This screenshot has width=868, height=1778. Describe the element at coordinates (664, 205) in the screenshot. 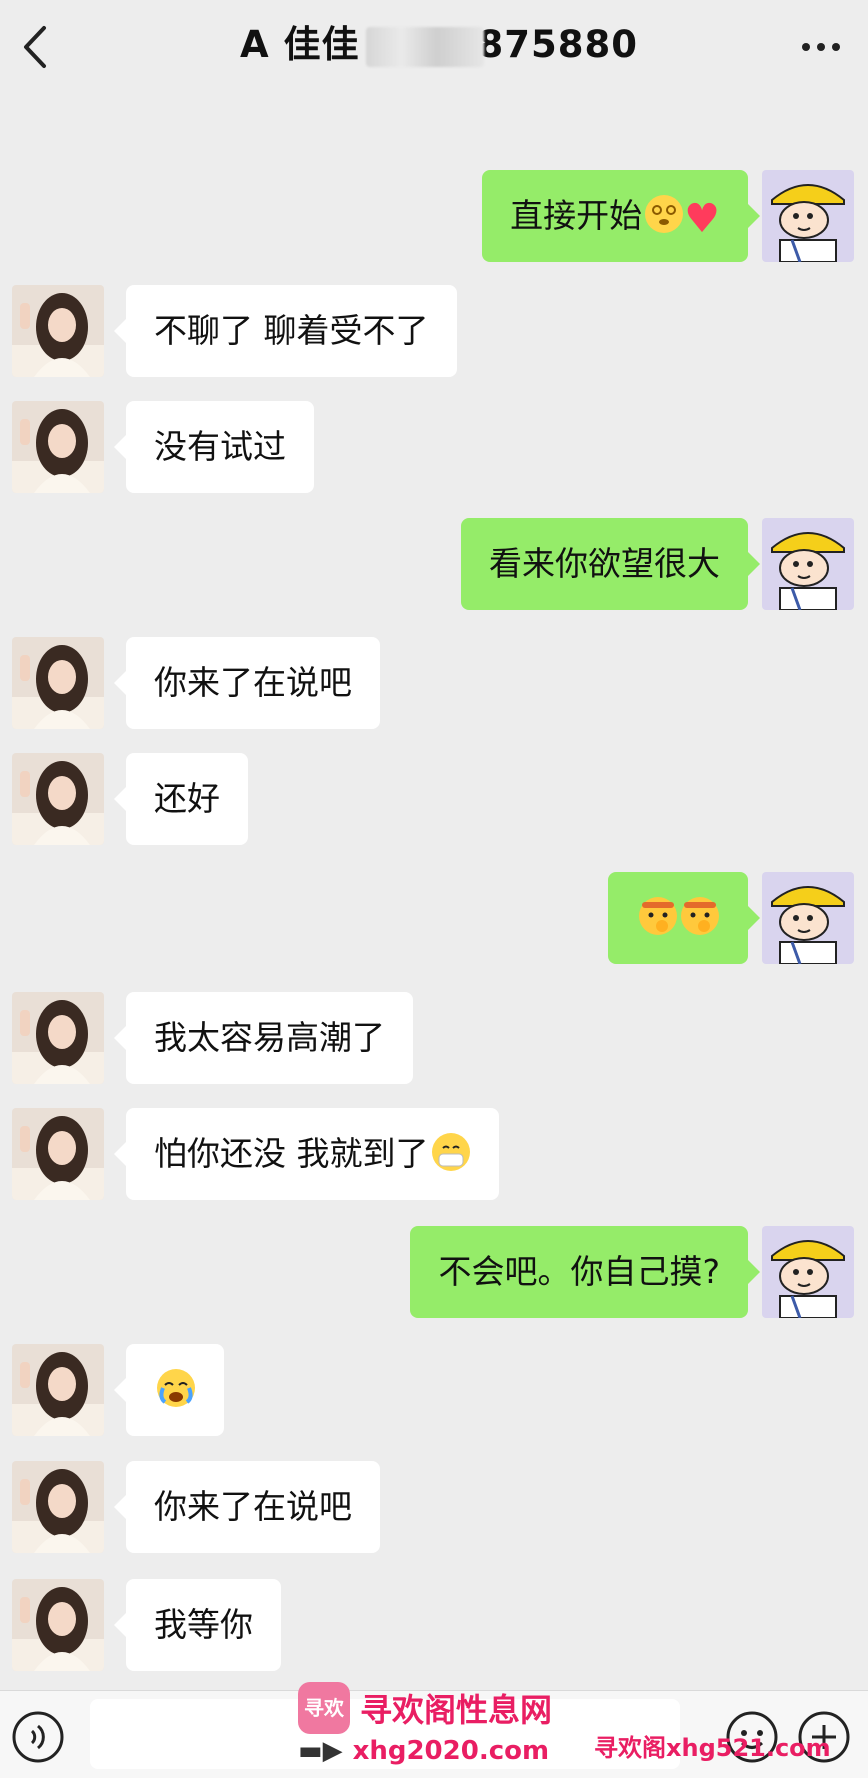

I see `dizzy-face-icon` at that location.